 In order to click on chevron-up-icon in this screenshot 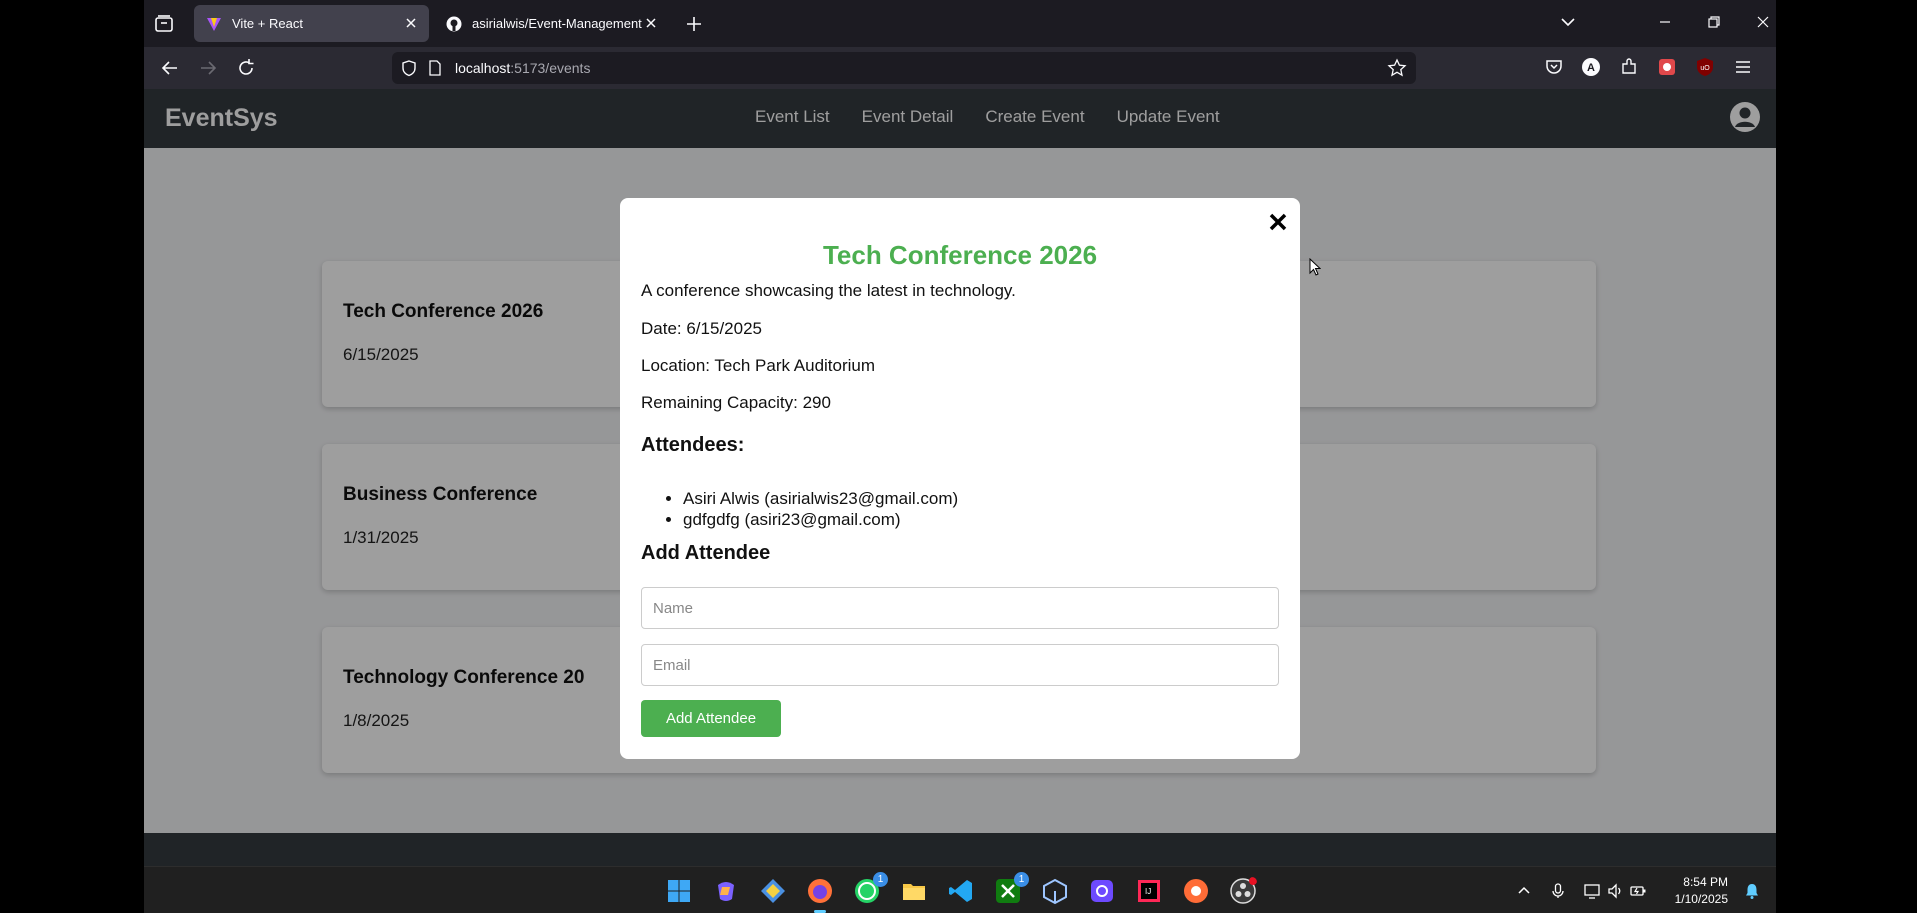, I will do `click(1524, 891)`.